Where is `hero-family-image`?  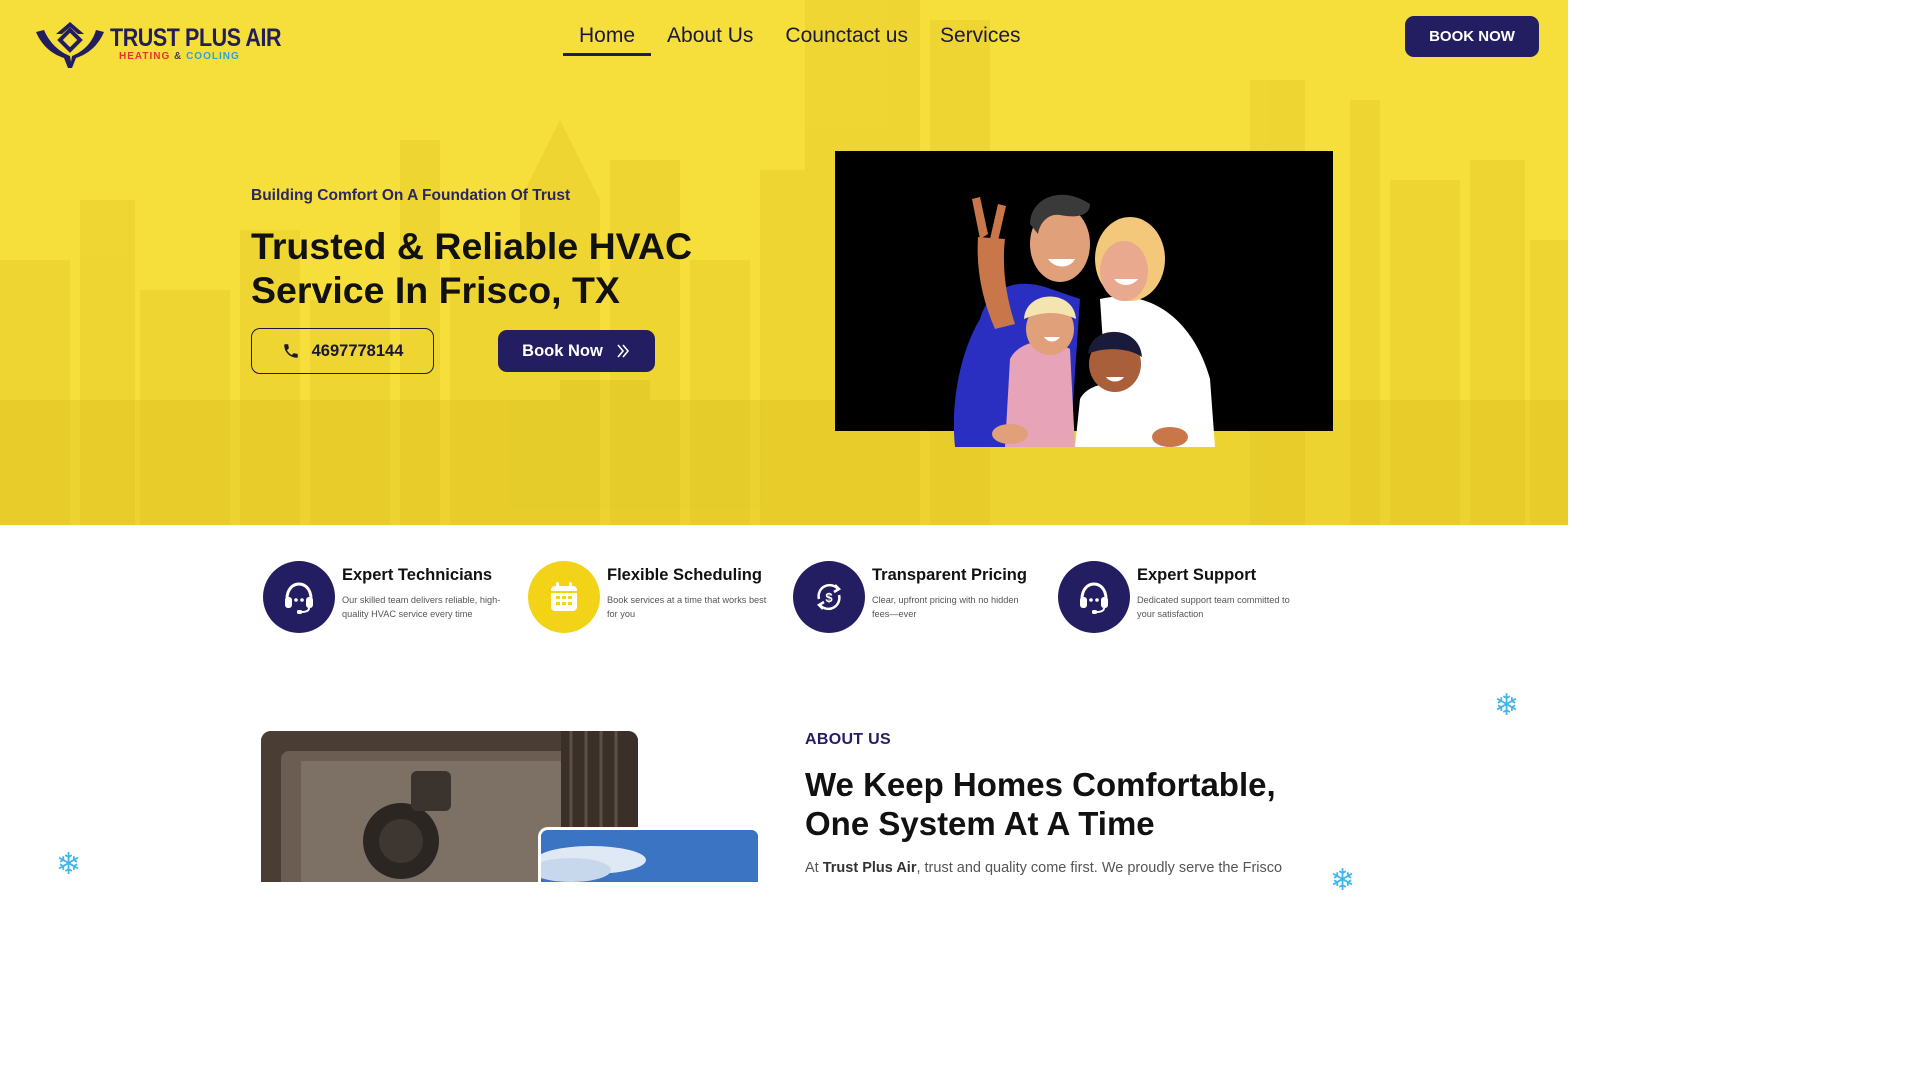 hero-family-image is located at coordinates (1084, 299).